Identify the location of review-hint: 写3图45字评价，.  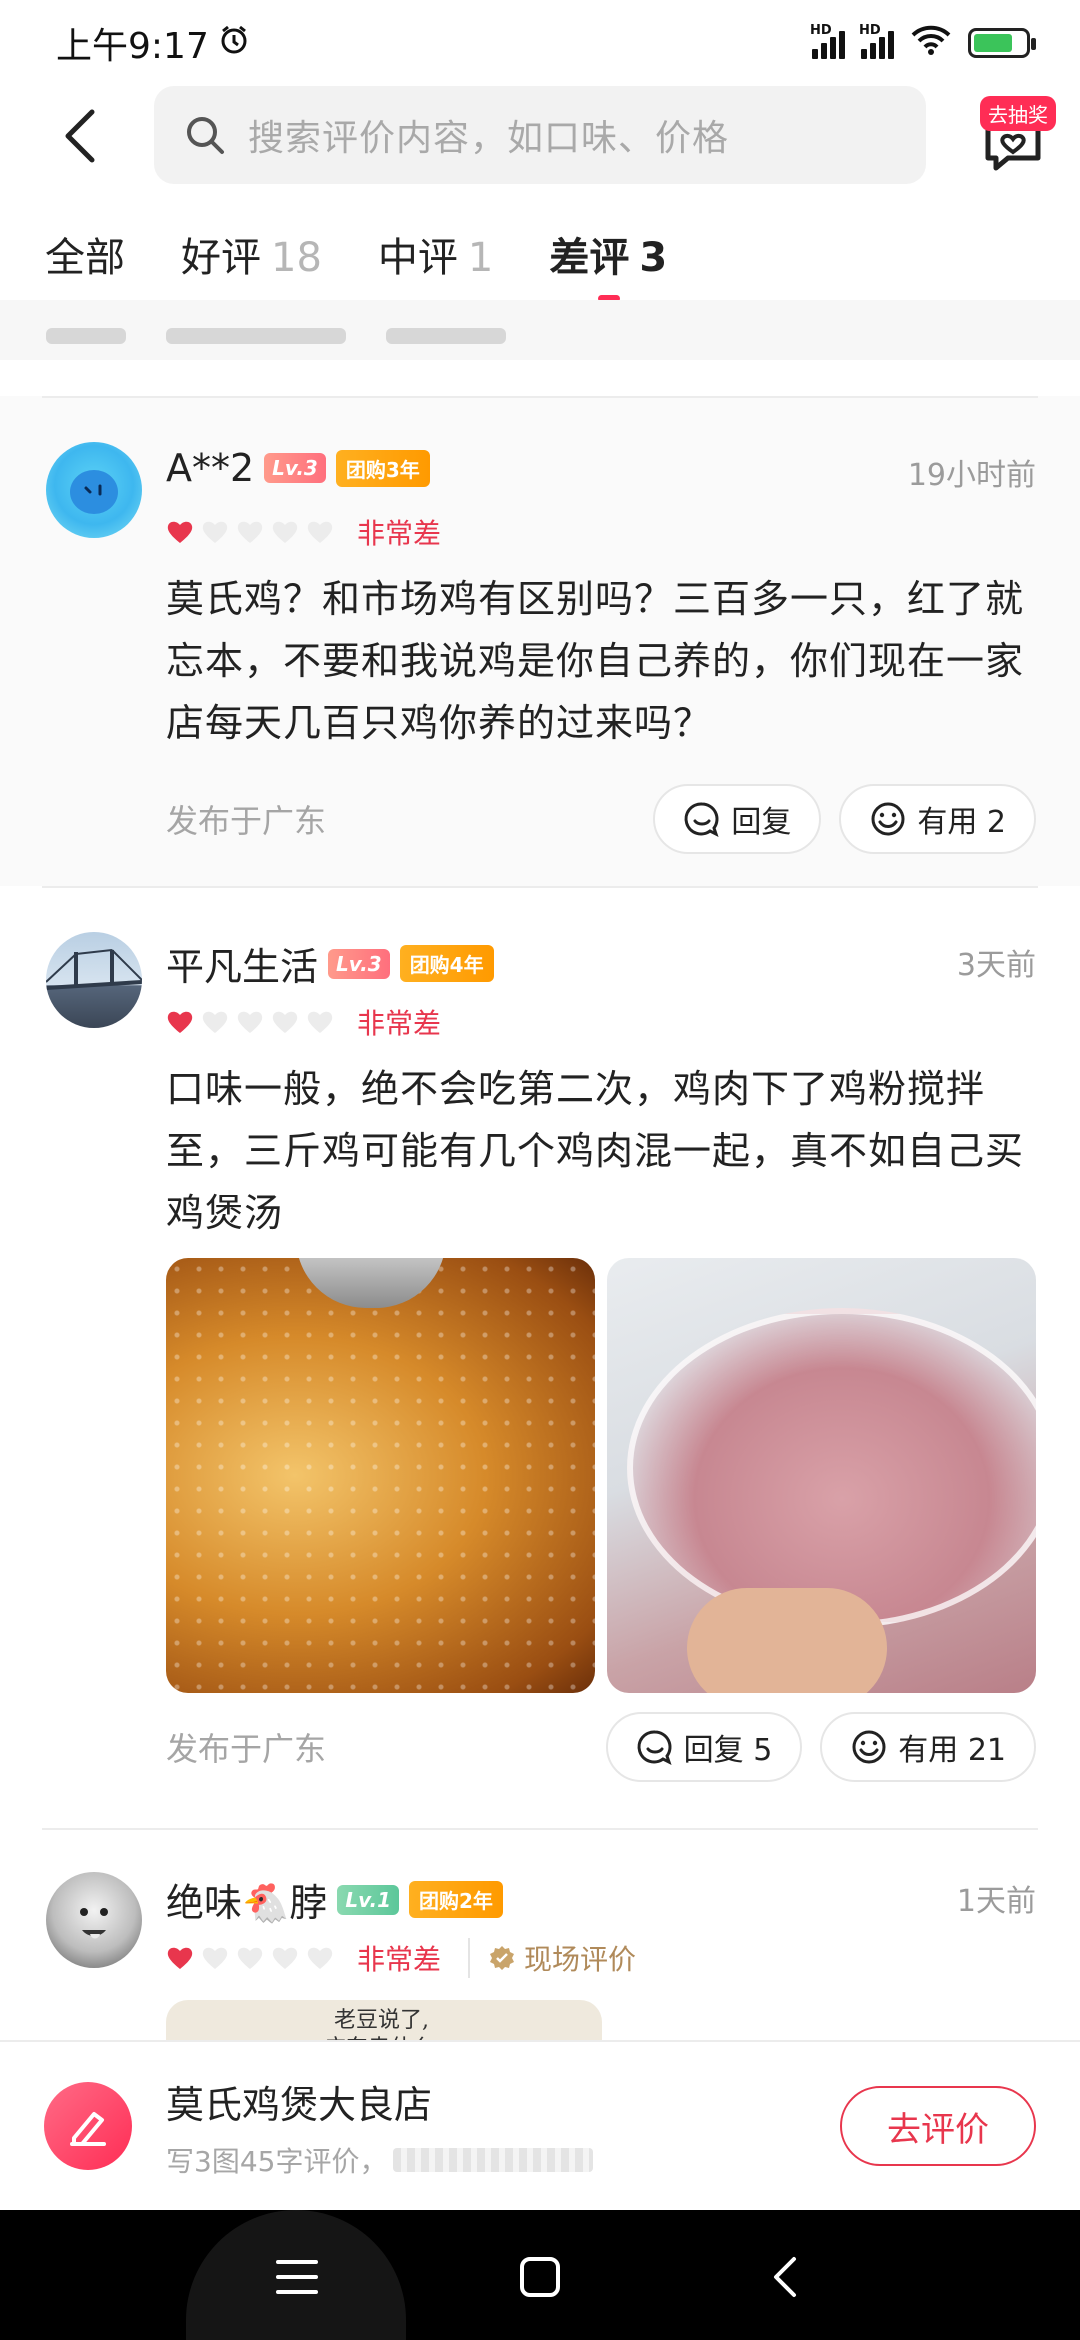
(380, 2160).